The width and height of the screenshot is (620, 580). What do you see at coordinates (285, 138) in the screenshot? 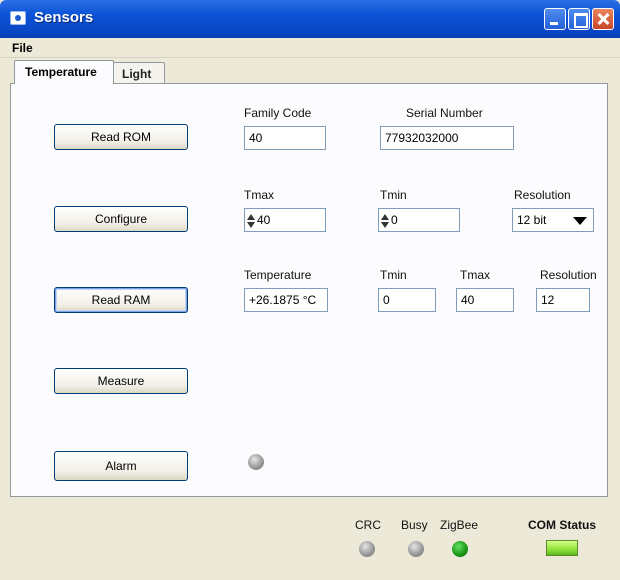
I see `family-code-field: 40` at bounding box center [285, 138].